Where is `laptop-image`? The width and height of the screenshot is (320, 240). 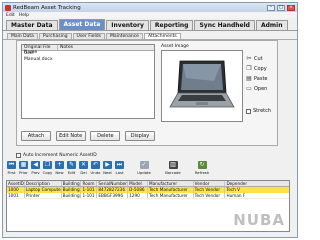 laptop-image is located at coordinates (202, 84).